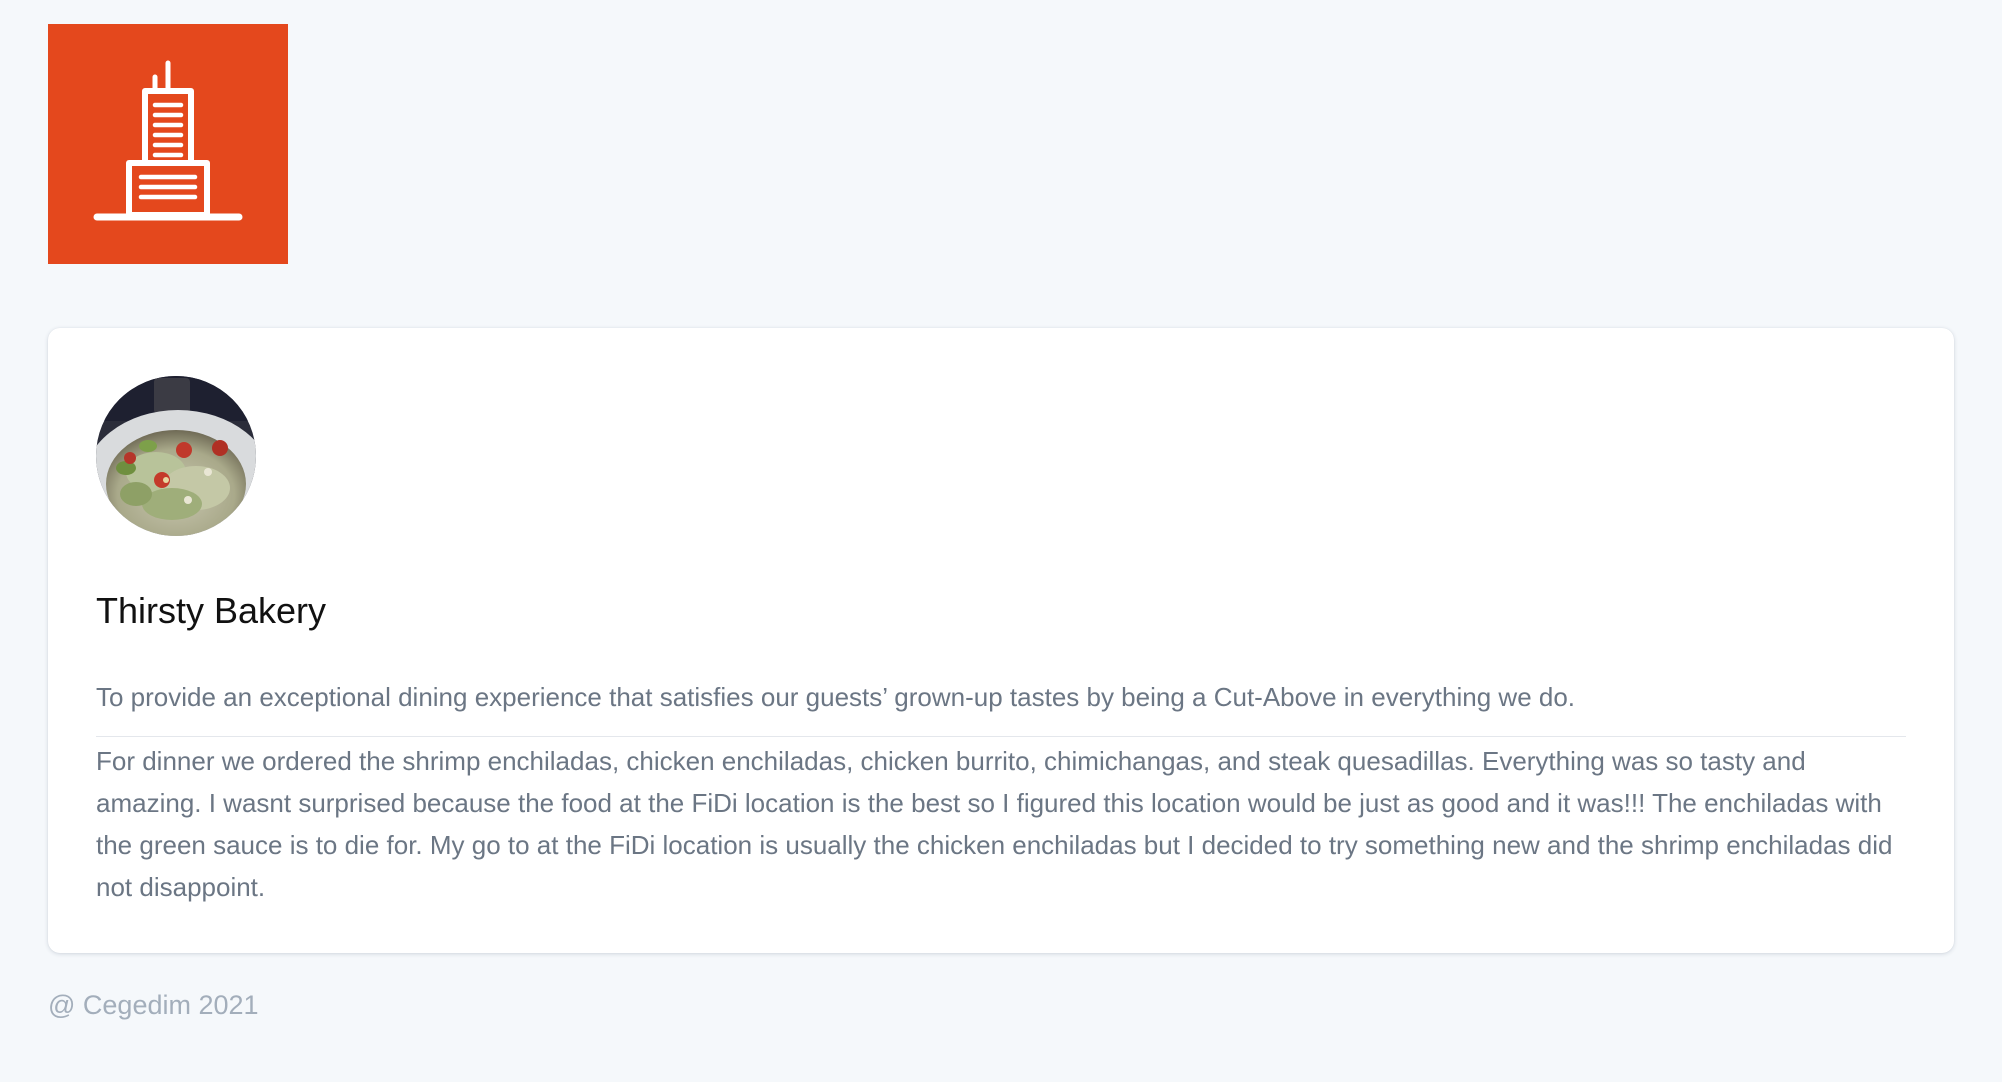  I want to click on brand-logo, so click(168, 144).